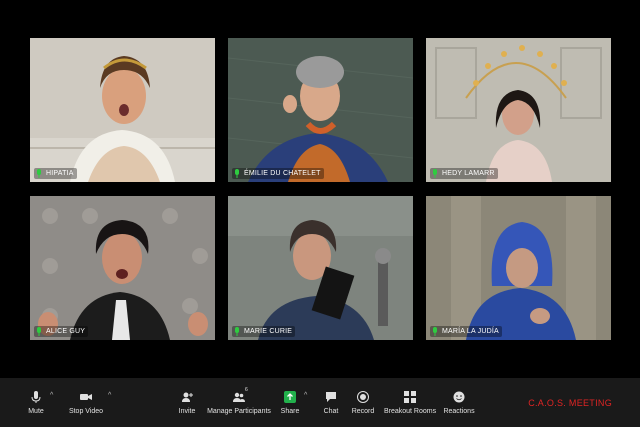 This screenshot has width=640, height=427. I want to click on share-label: Share, so click(290, 411).